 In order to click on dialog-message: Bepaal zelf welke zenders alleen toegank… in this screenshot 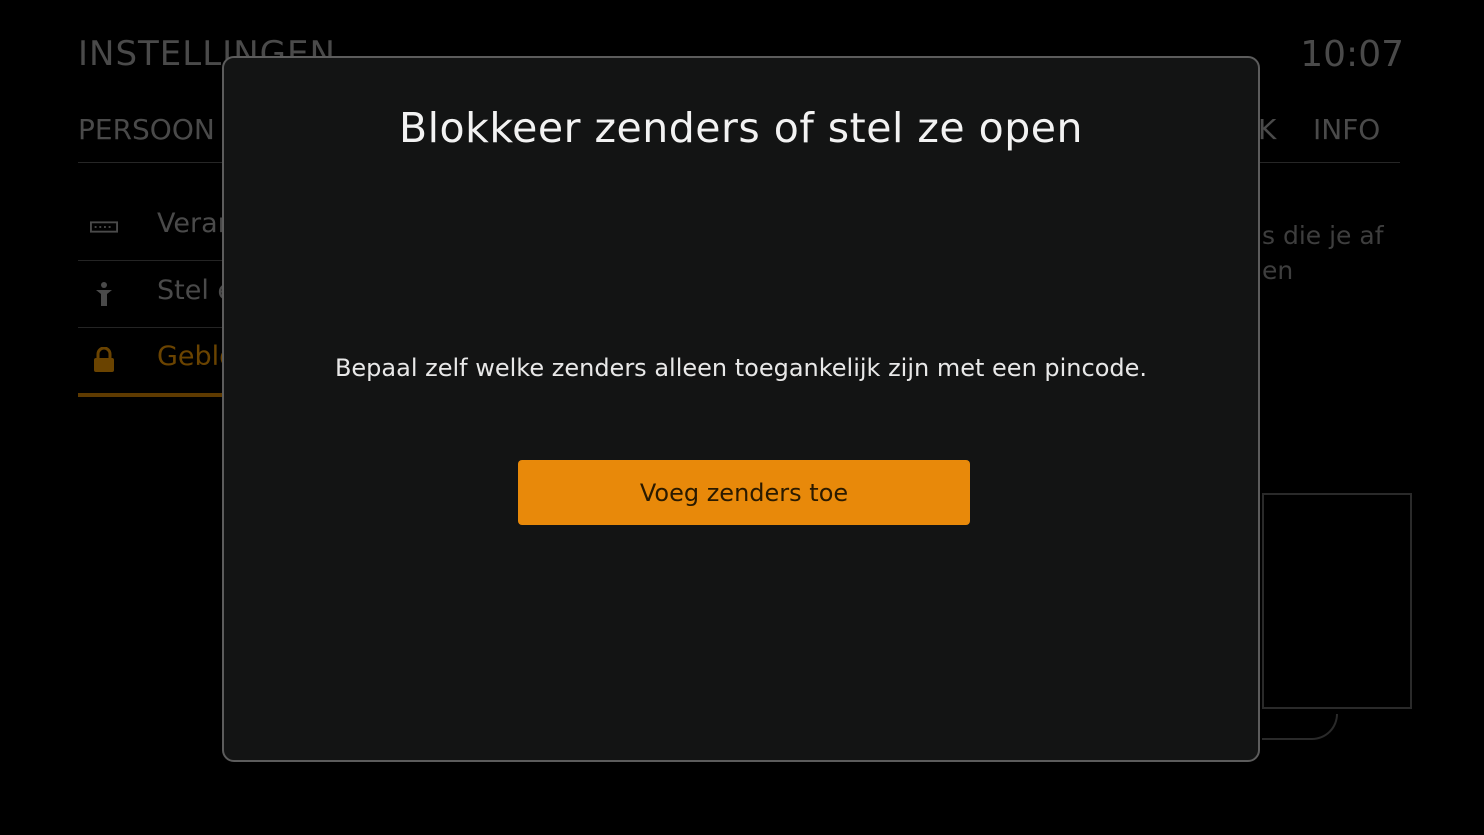, I will do `click(741, 368)`.